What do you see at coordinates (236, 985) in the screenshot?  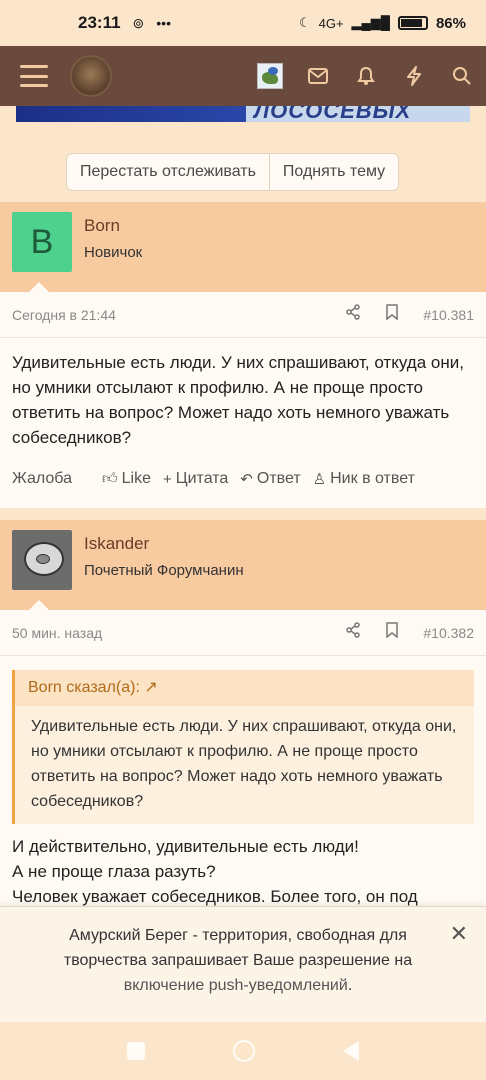 I see `enable-push-link: включение push-уведомлений` at bounding box center [236, 985].